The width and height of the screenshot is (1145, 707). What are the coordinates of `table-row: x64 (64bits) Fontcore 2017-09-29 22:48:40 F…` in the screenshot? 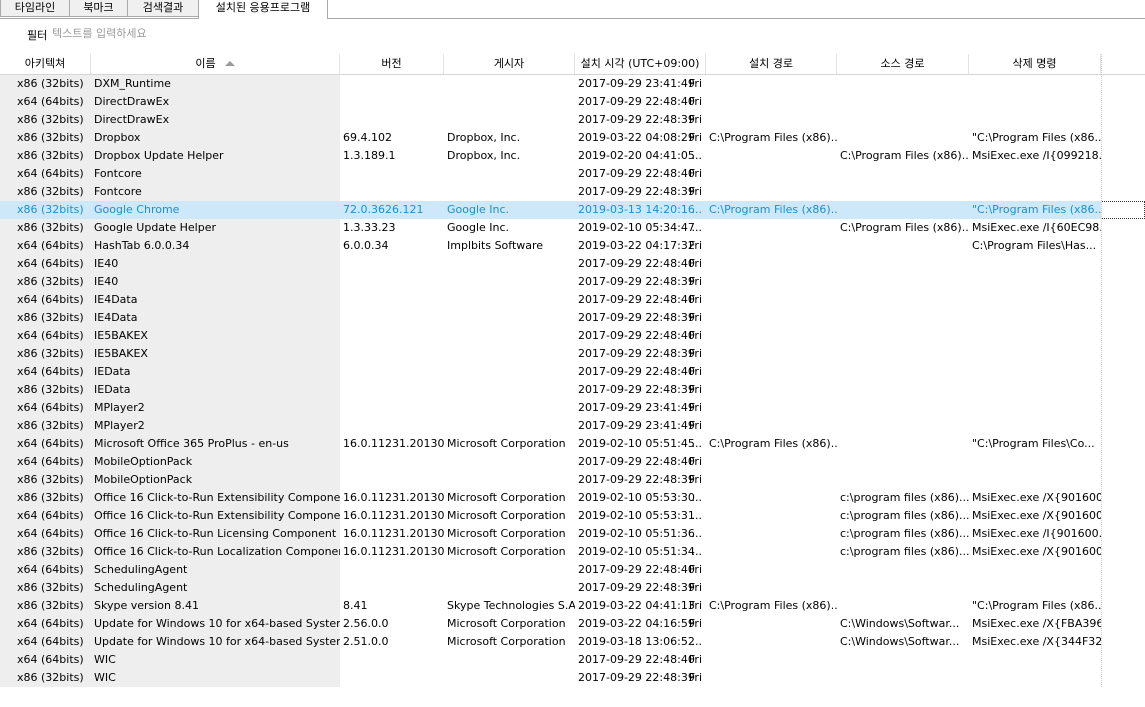 It's located at (572, 174).